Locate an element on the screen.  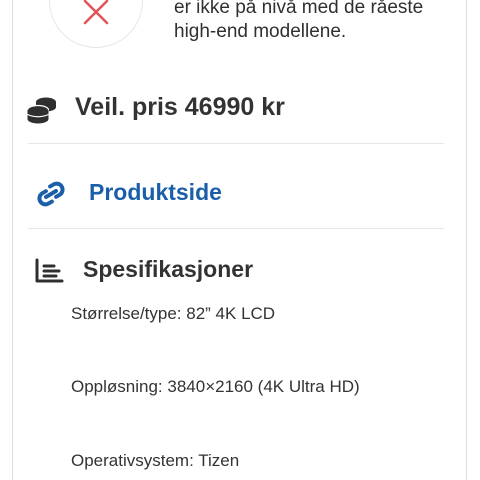
spec-item: Størrelse/type: 82” 4K LCD is located at coordinates (173, 313).